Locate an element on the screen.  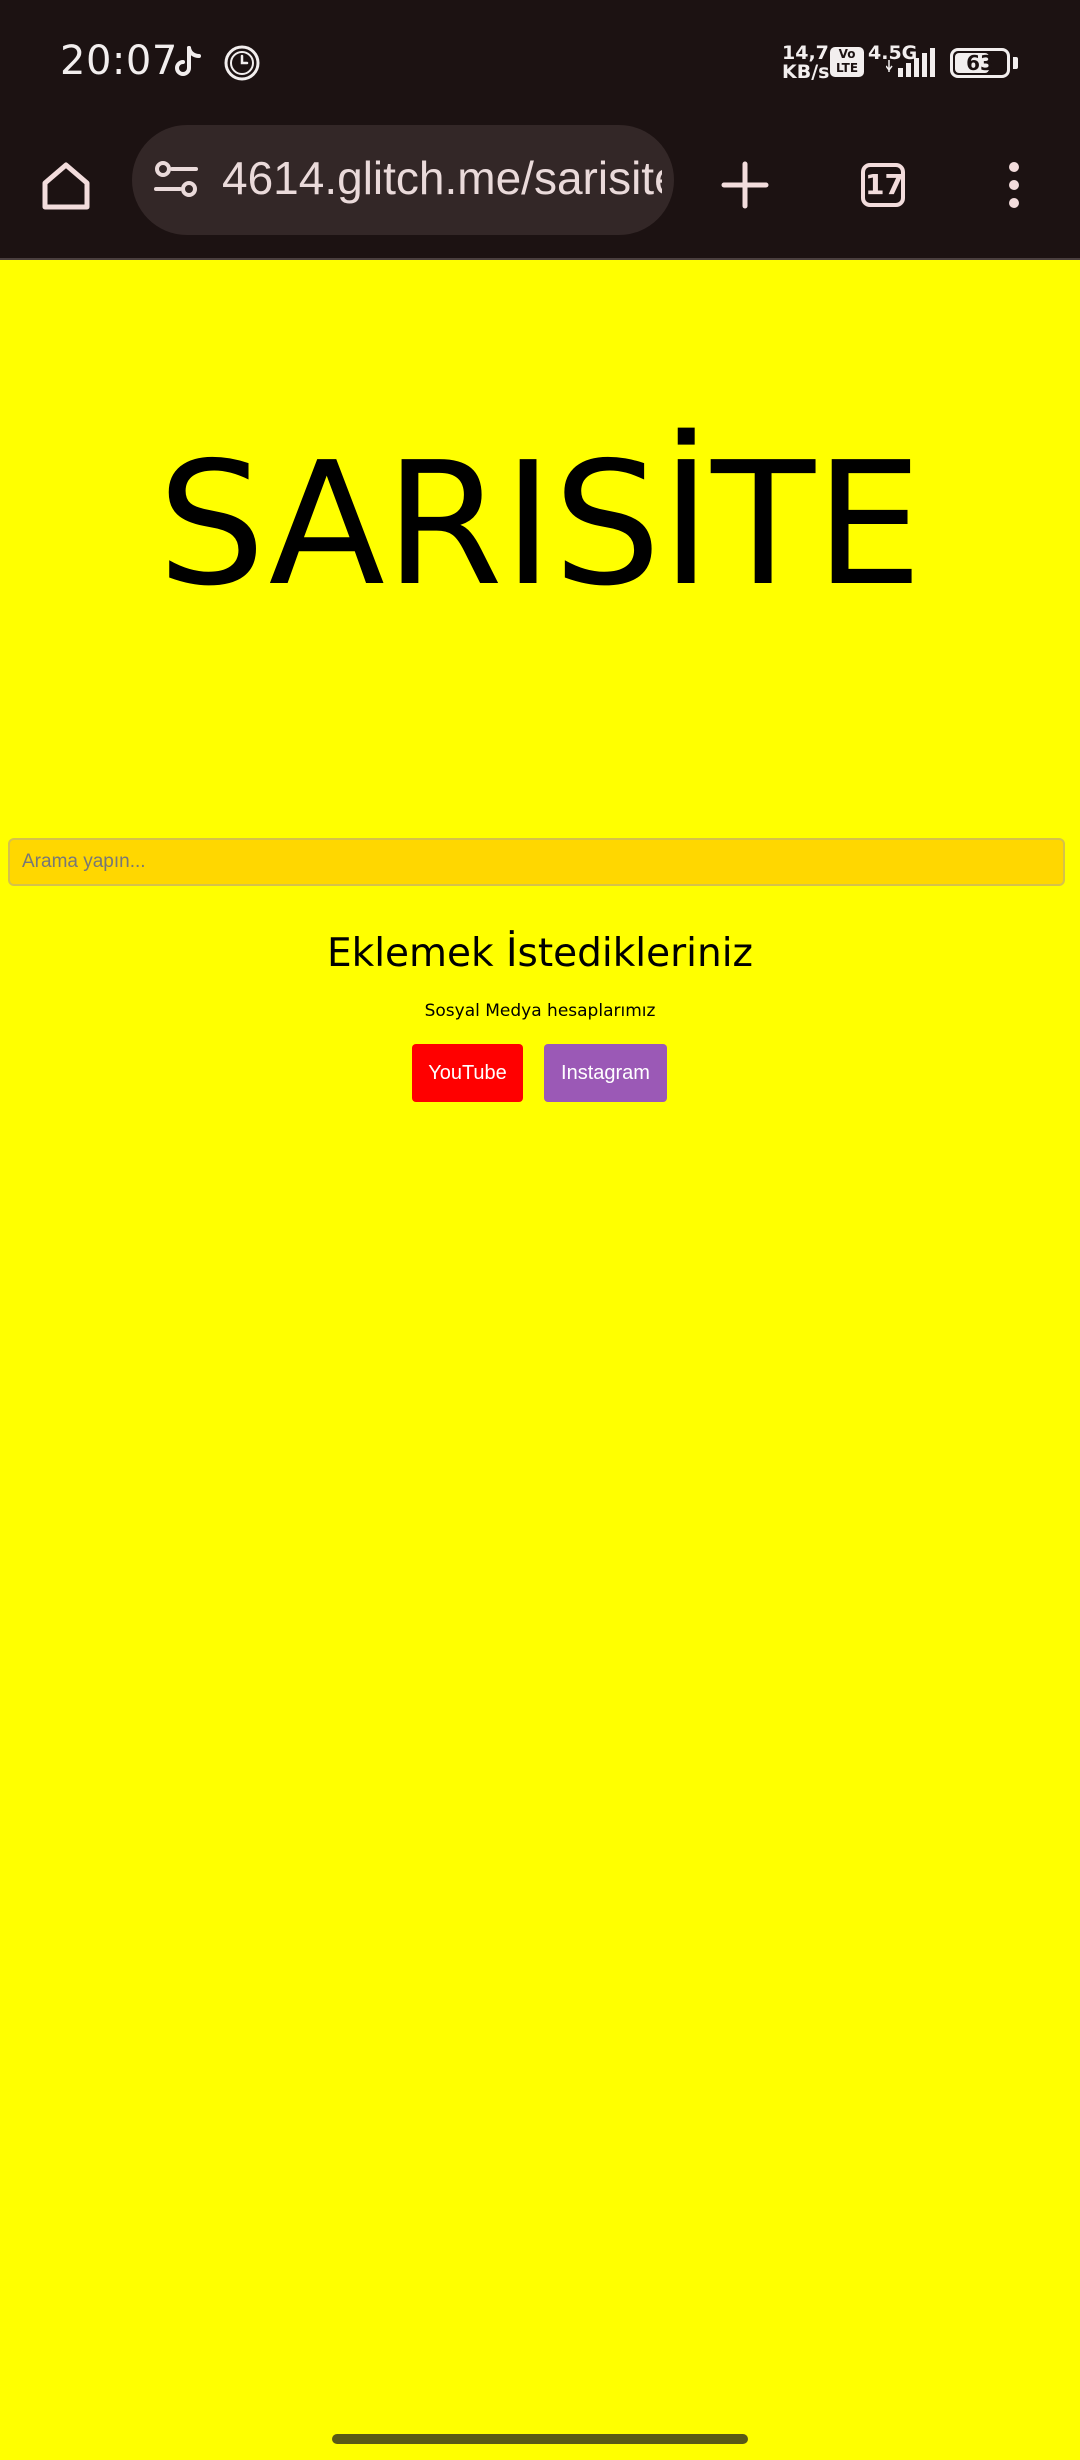
network-speed-unit: KB/s is located at coordinates (806, 72).